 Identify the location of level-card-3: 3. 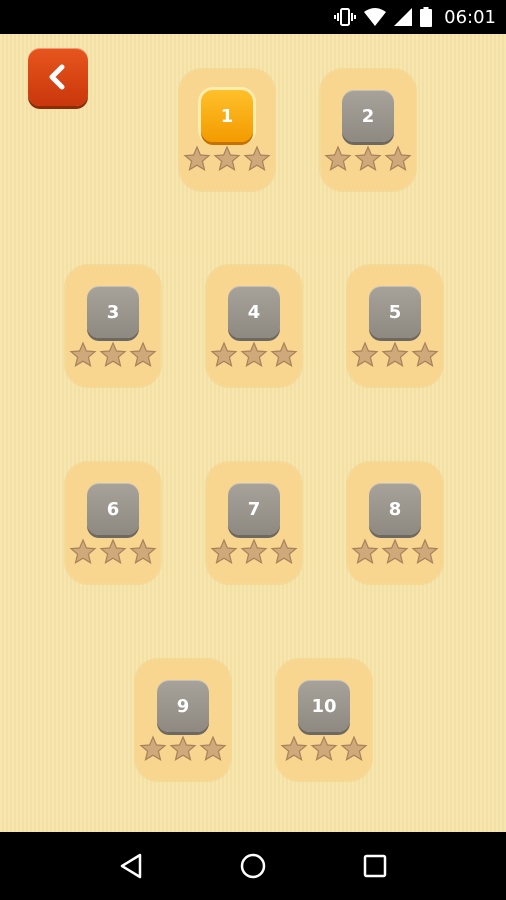
(113, 326).